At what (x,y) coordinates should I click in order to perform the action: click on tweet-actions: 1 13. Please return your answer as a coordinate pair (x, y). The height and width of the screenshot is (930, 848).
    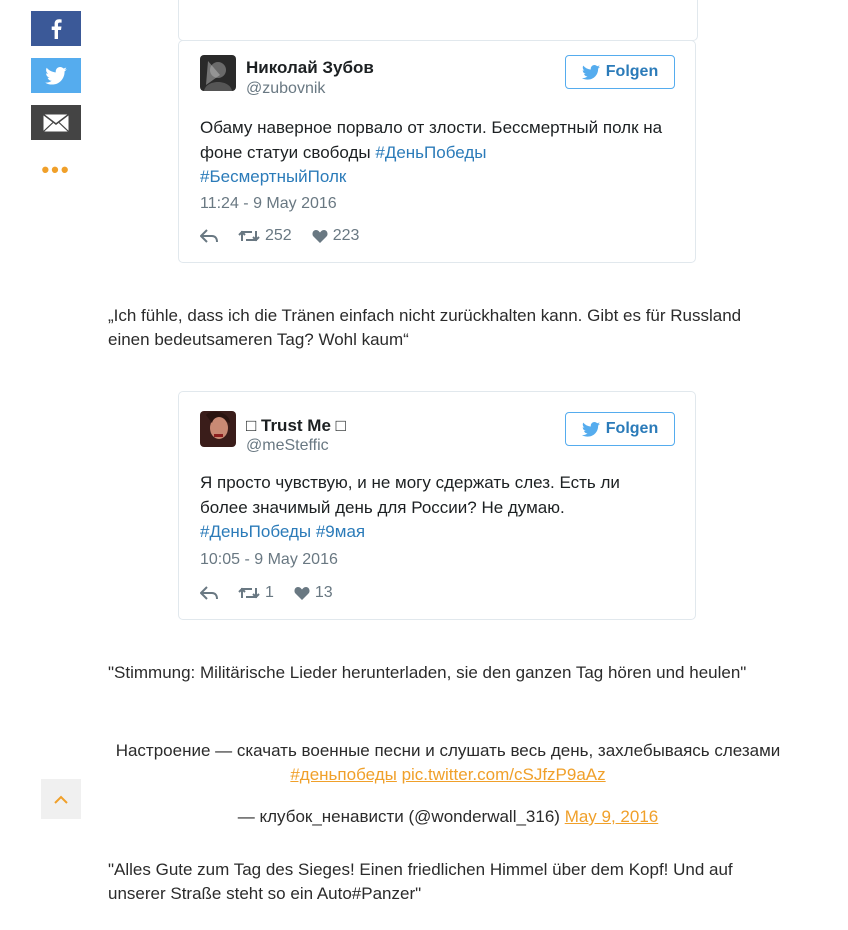
    Looking at the image, I should click on (276, 593).